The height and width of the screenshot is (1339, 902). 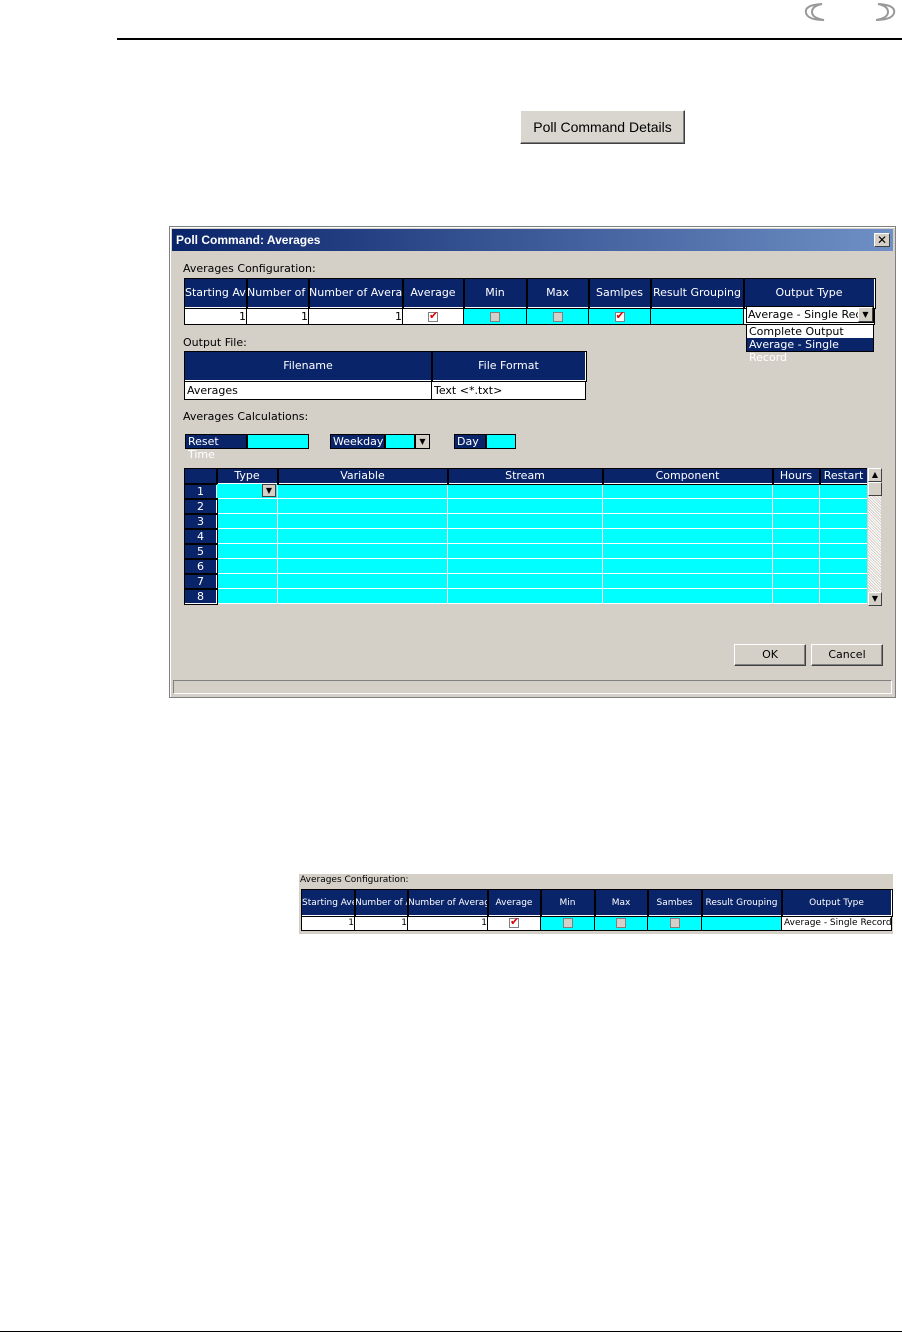 I want to click on day-input, so click(x=501, y=441).